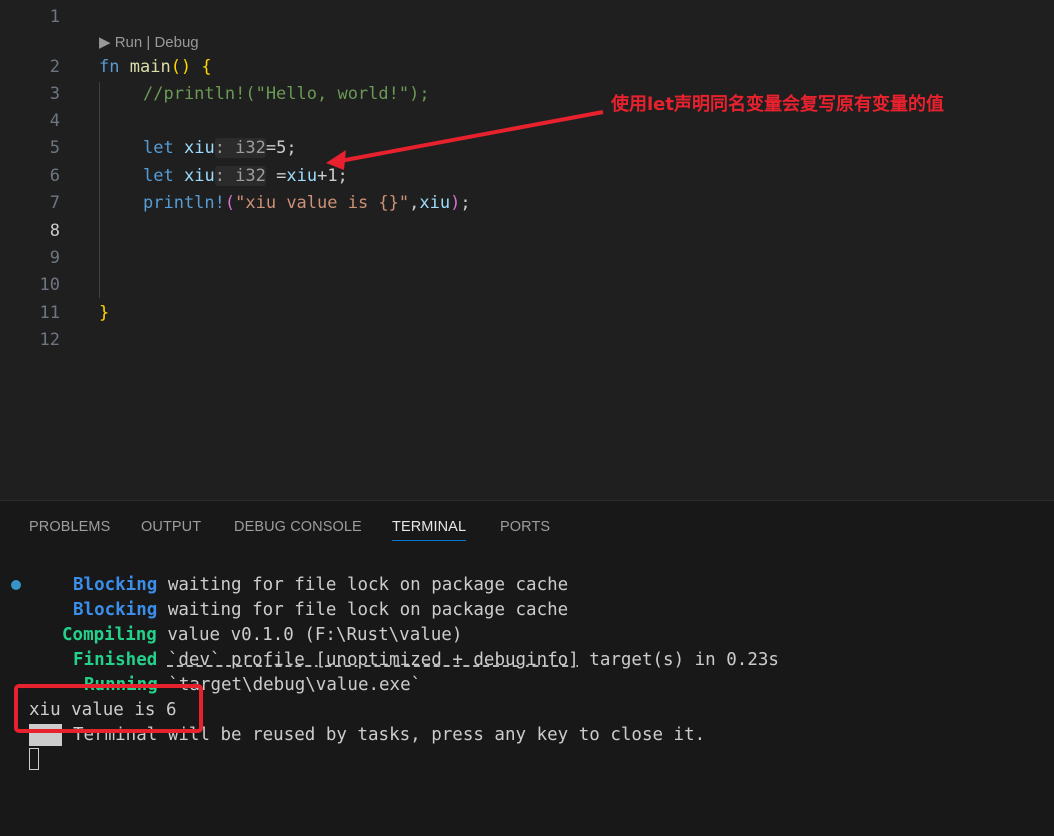 This screenshot has width=1054, height=836. Describe the element at coordinates (322, 203) in the screenshot. I see `string-literal: "xiu value is {}"` at that location.